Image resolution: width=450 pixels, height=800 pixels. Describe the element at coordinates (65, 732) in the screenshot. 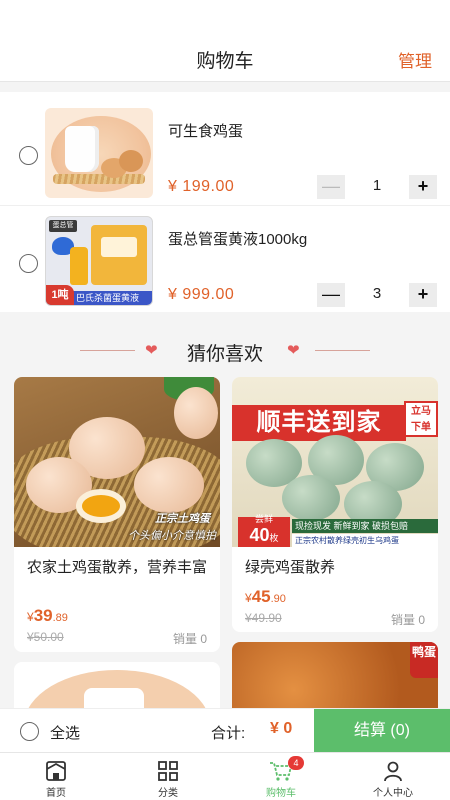

I see `select-all-label: 全选` at that location.